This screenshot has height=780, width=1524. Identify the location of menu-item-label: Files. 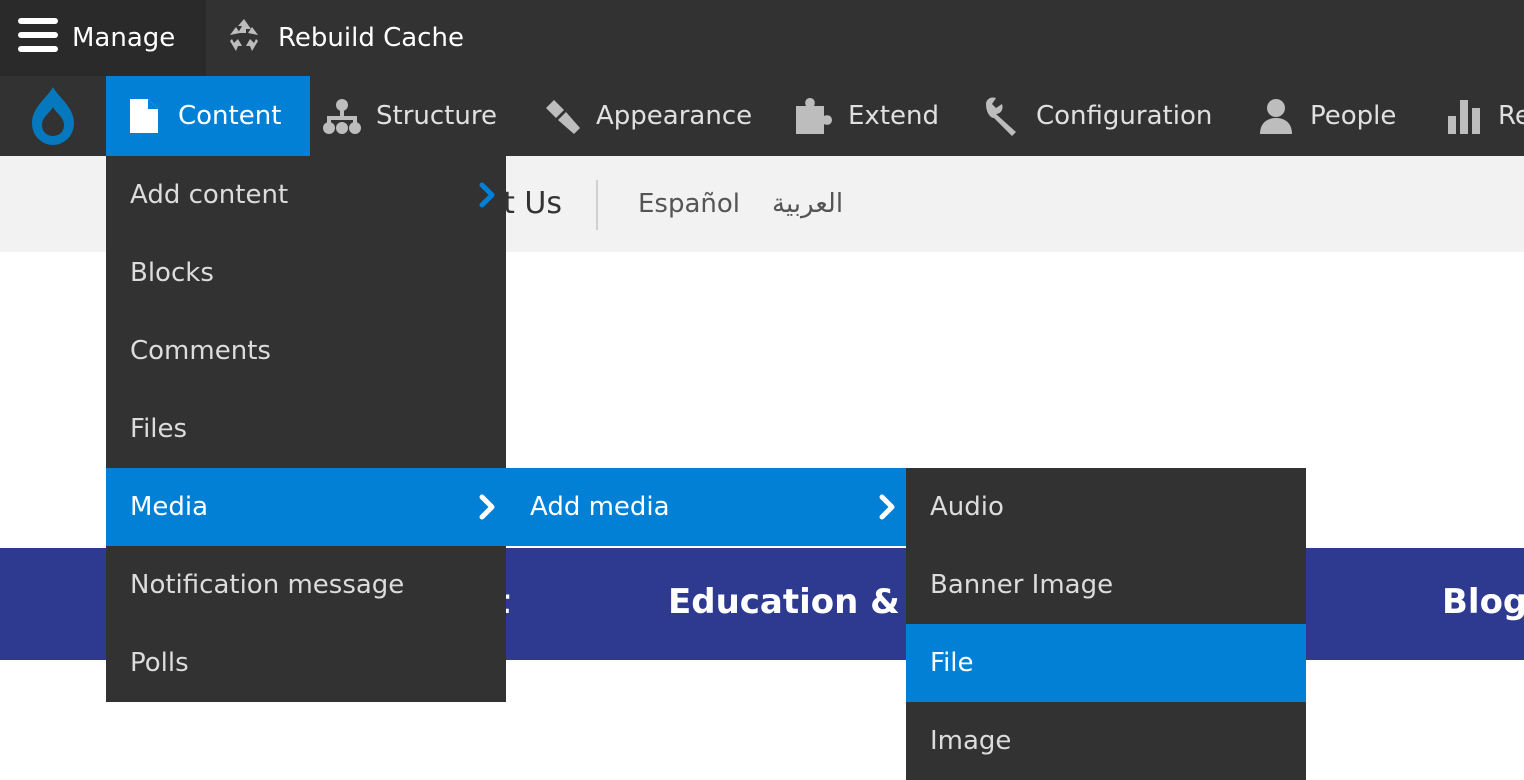
(159, 429).